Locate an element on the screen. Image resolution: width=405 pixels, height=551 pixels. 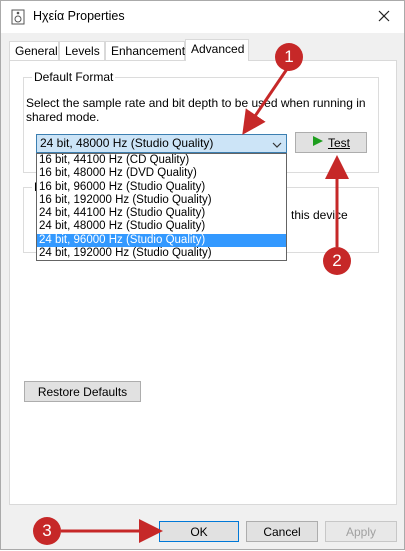
step-marker-3: 3 is located at coordinates (47, 531).